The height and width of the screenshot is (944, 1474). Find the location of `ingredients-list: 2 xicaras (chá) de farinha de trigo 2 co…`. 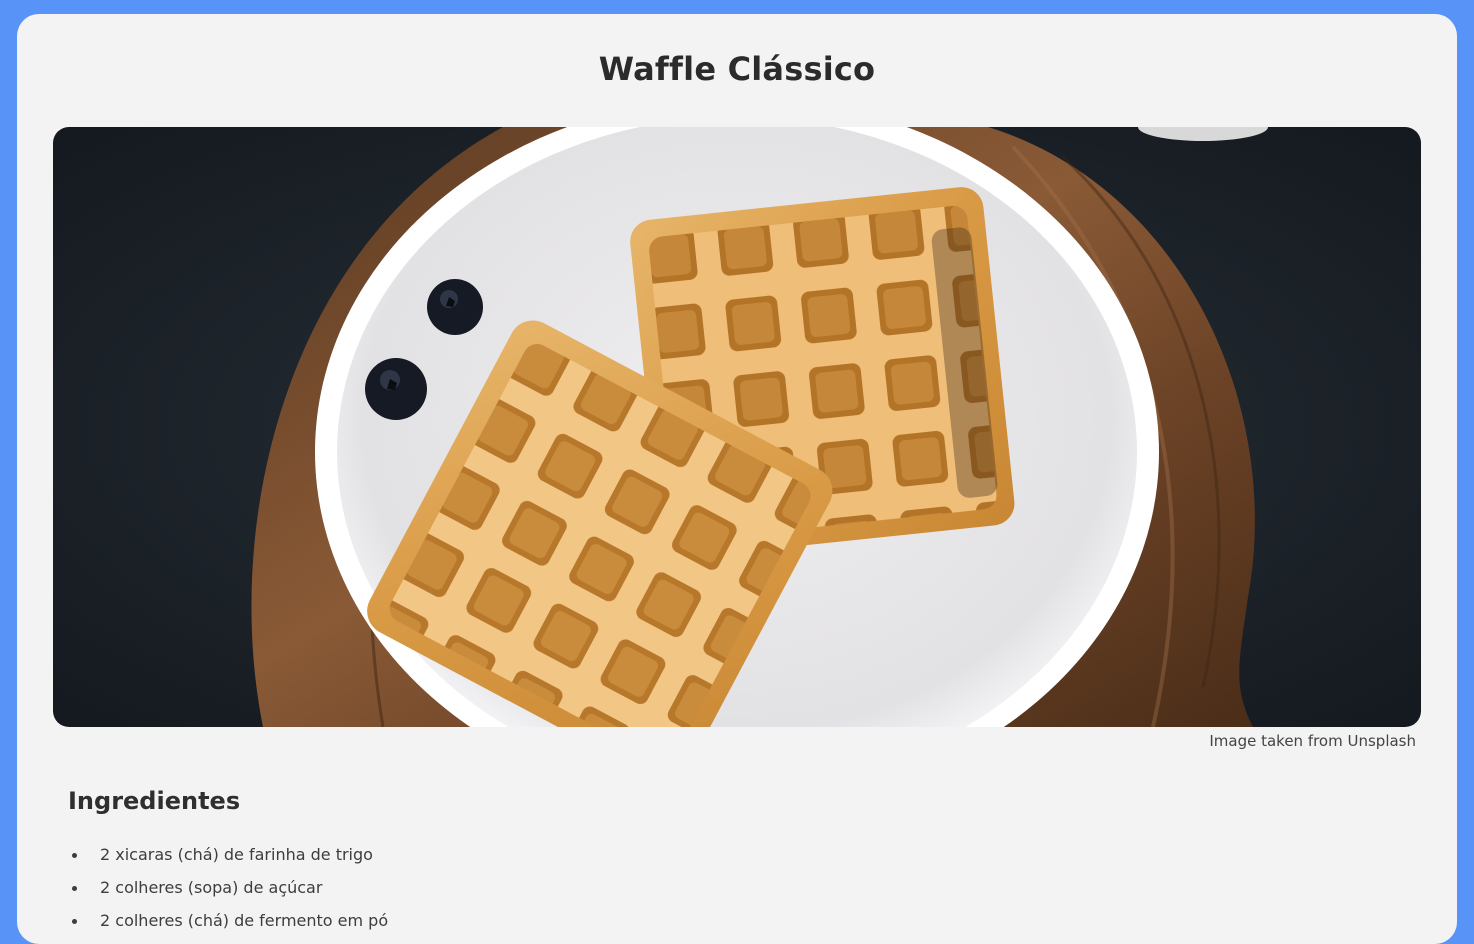

ingredients-list: 2 xicaras (chá) de farinha de trigo 2 co… is located at coordinates (228, 889).